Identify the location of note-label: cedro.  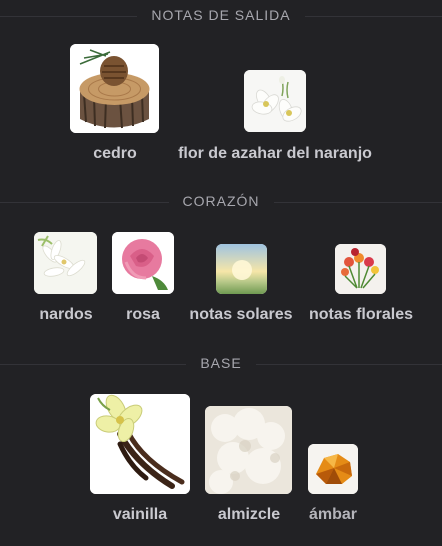
(115, 153).